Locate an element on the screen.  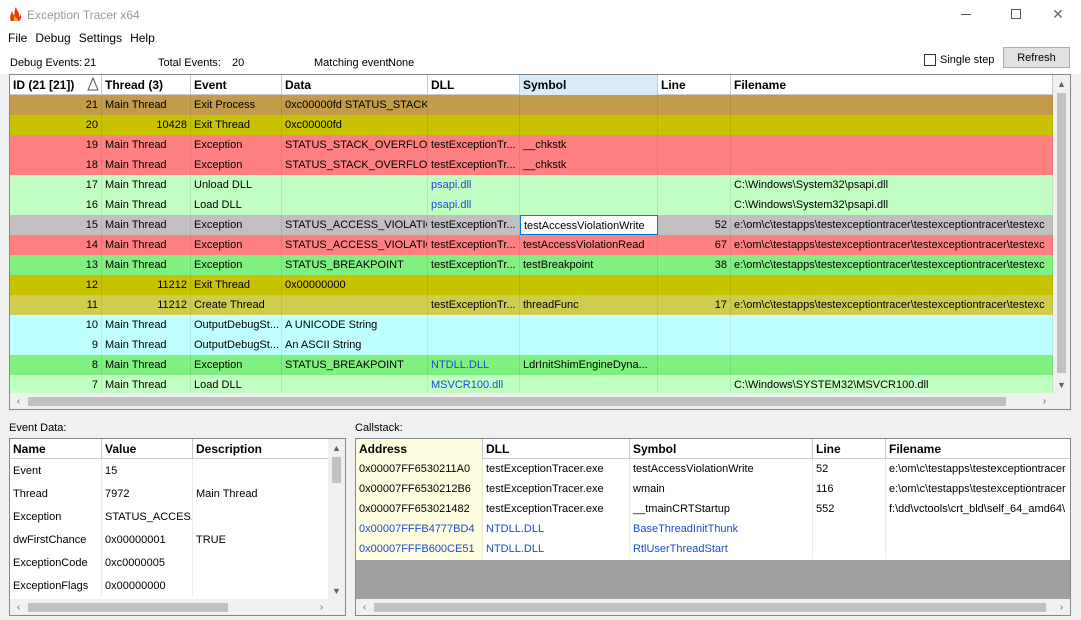
menu-debug: Debug is located at coordinates (52, 38).